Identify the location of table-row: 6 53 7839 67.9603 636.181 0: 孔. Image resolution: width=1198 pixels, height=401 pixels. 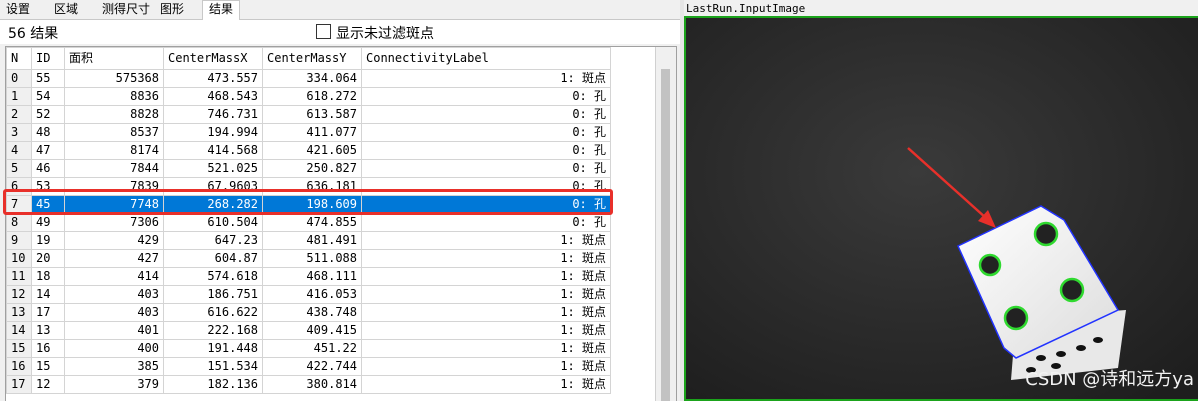
(308, 186).